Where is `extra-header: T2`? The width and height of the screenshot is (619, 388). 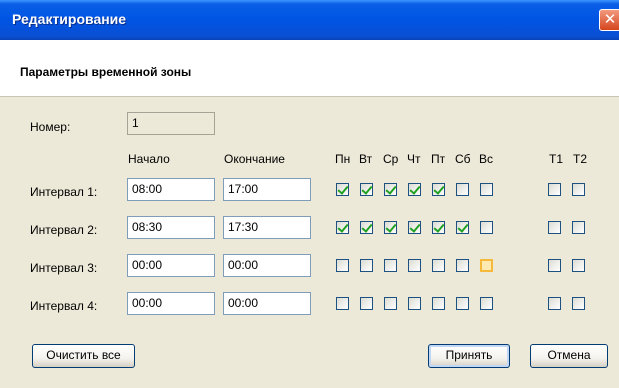
extra-header: T2 is located at coordinates (580, 159).